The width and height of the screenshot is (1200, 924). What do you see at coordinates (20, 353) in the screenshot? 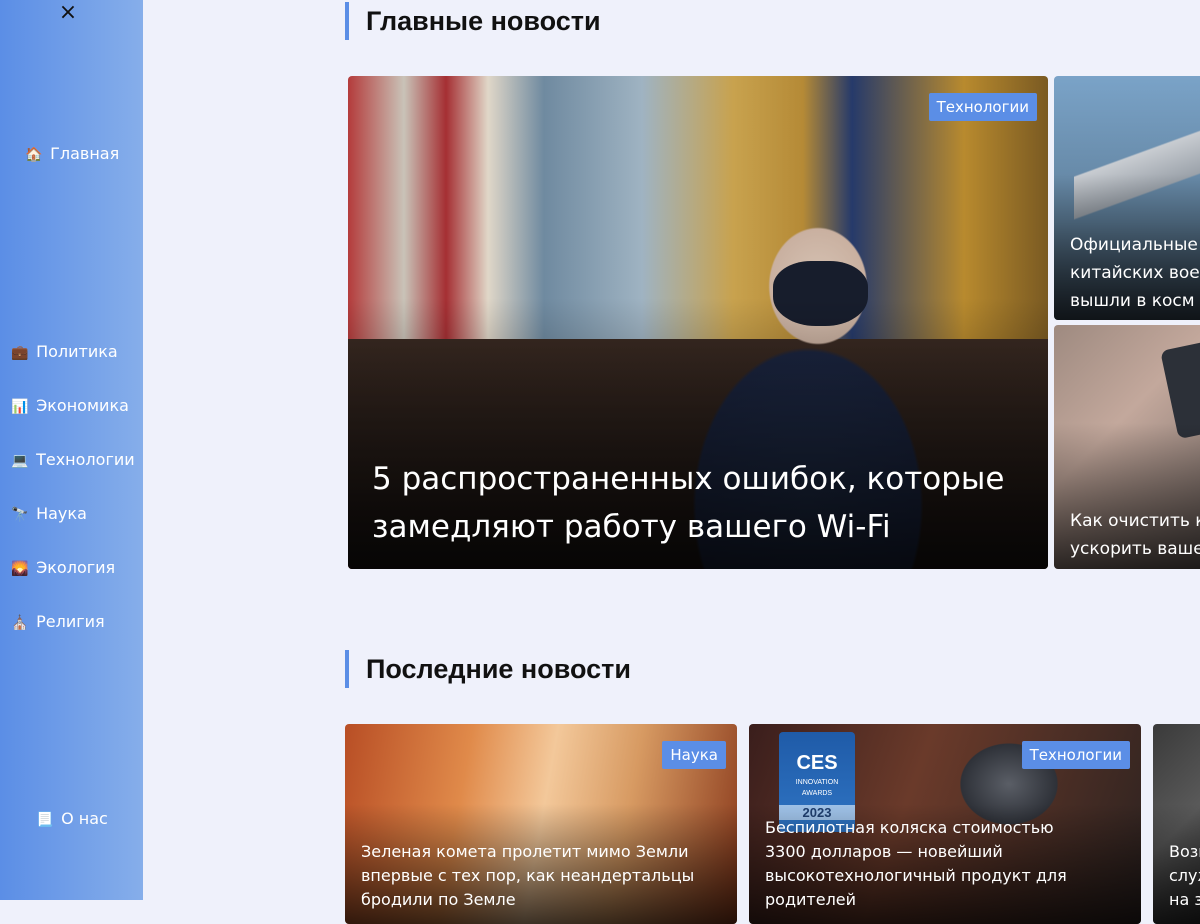
I see `briefcase-icon: 💼` at bounding box center [20, 353].